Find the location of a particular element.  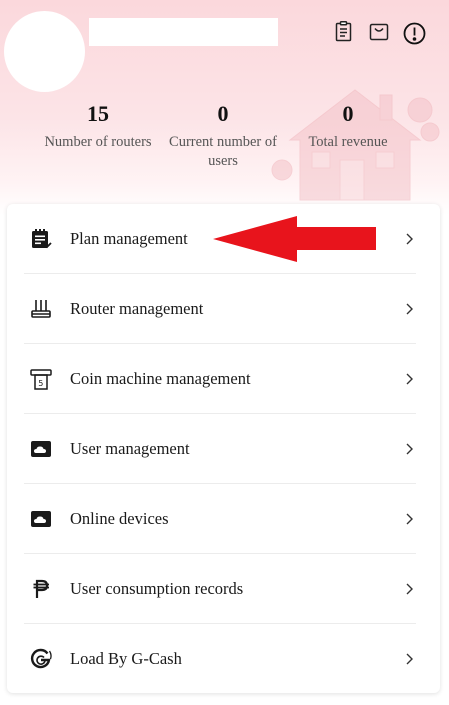

stat-routers-value: 15 is located at coordinates (98, 113).